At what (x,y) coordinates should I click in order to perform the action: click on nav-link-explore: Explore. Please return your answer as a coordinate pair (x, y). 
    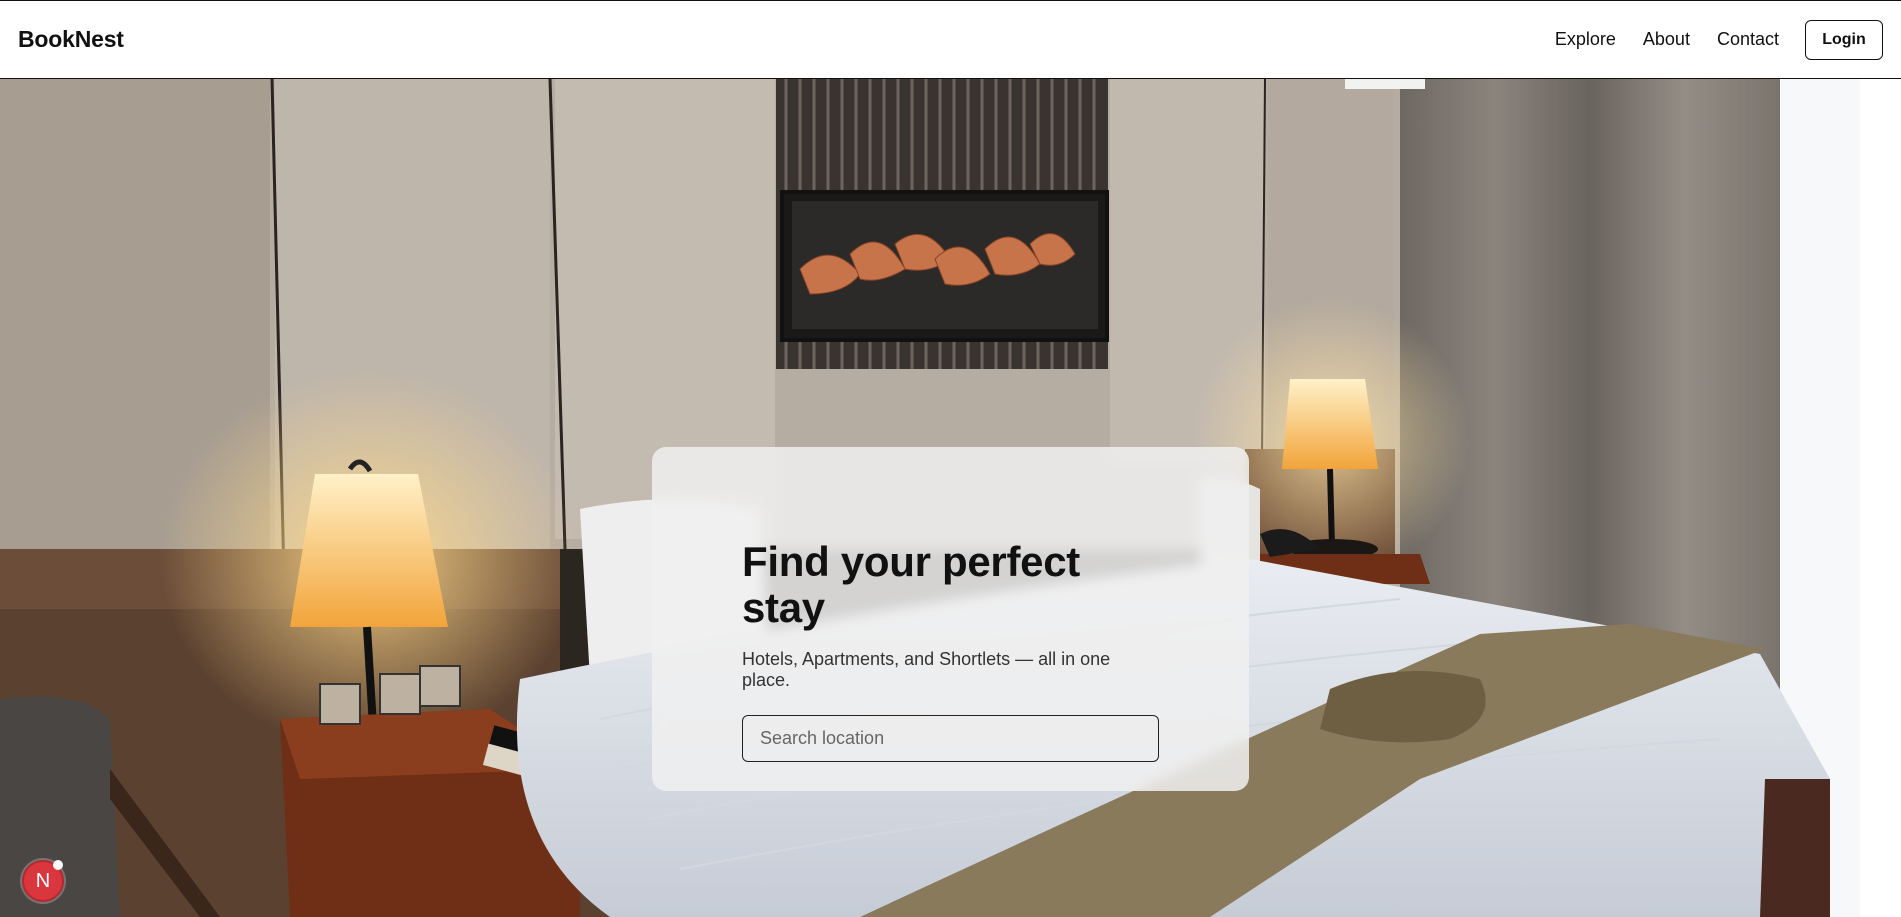
    Looking at the image, I should click on (1585, 39).